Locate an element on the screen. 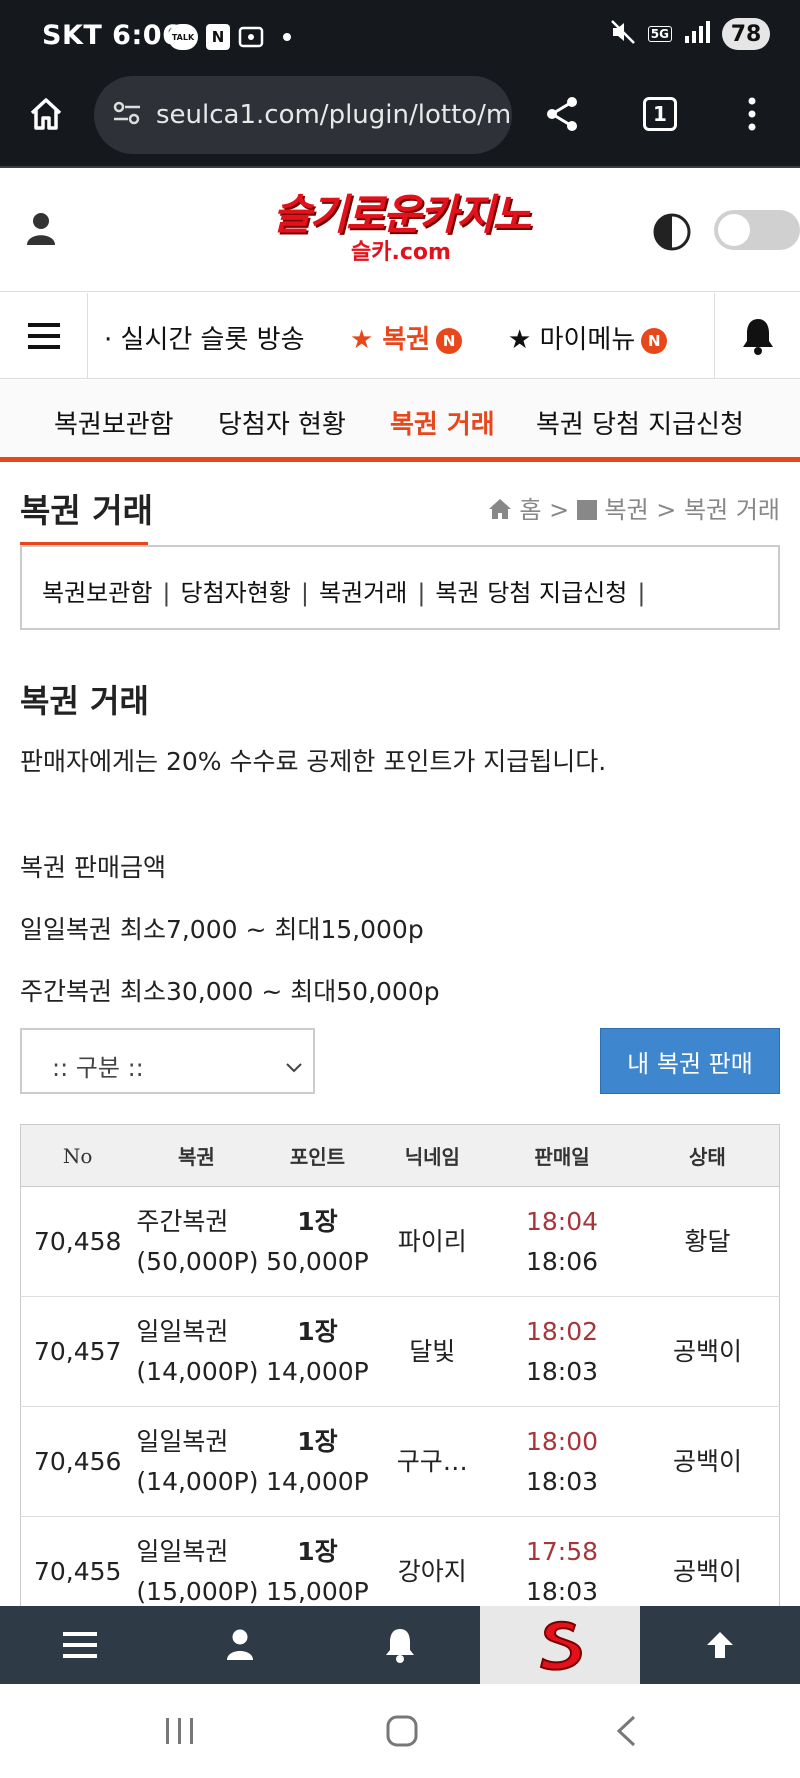 This screenshot has width=800, height=1778. fee-notice: 판매자에게는 20% 수수료 공제한 포인트가 지급됩니다. is located at coordinates (313, 761).